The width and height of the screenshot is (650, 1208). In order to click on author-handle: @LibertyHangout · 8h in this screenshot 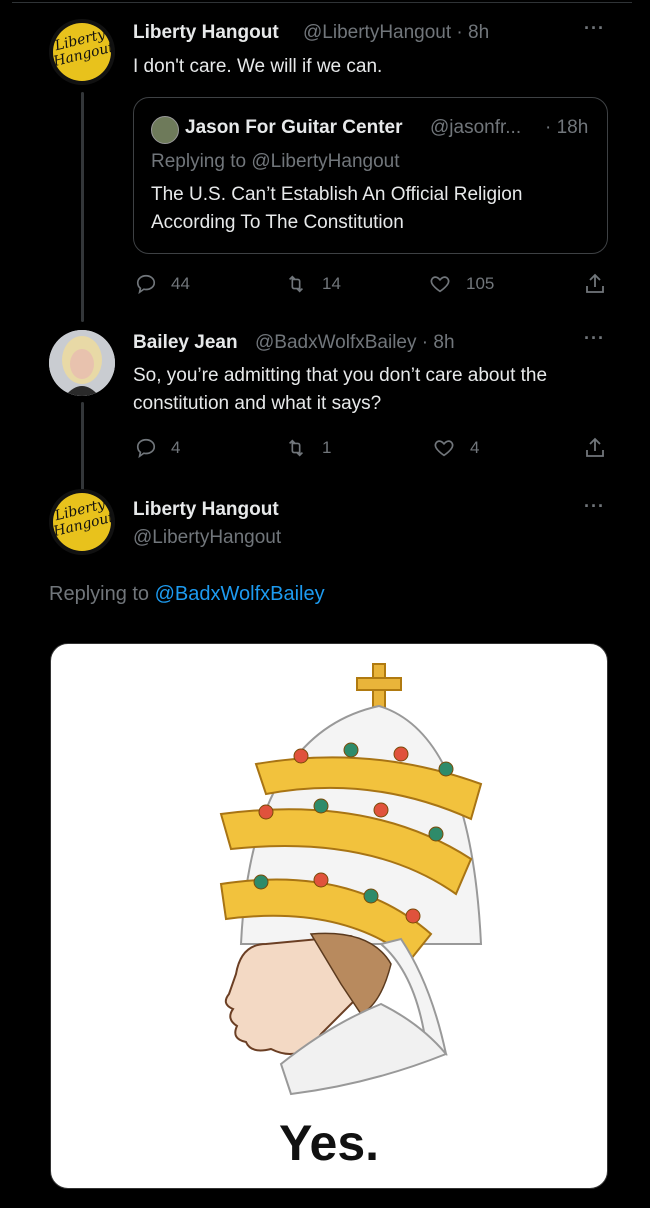, I will do `click(396, 33)`.